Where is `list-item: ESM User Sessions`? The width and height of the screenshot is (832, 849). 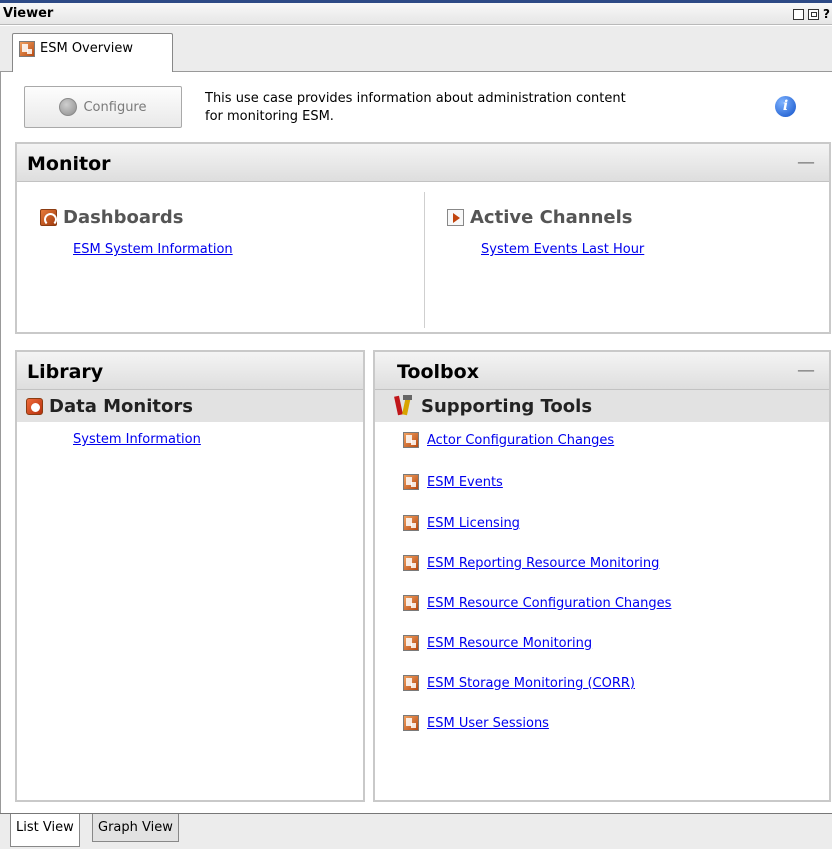 list-item: ESM User Sessions is located at coordinates (476, 723).